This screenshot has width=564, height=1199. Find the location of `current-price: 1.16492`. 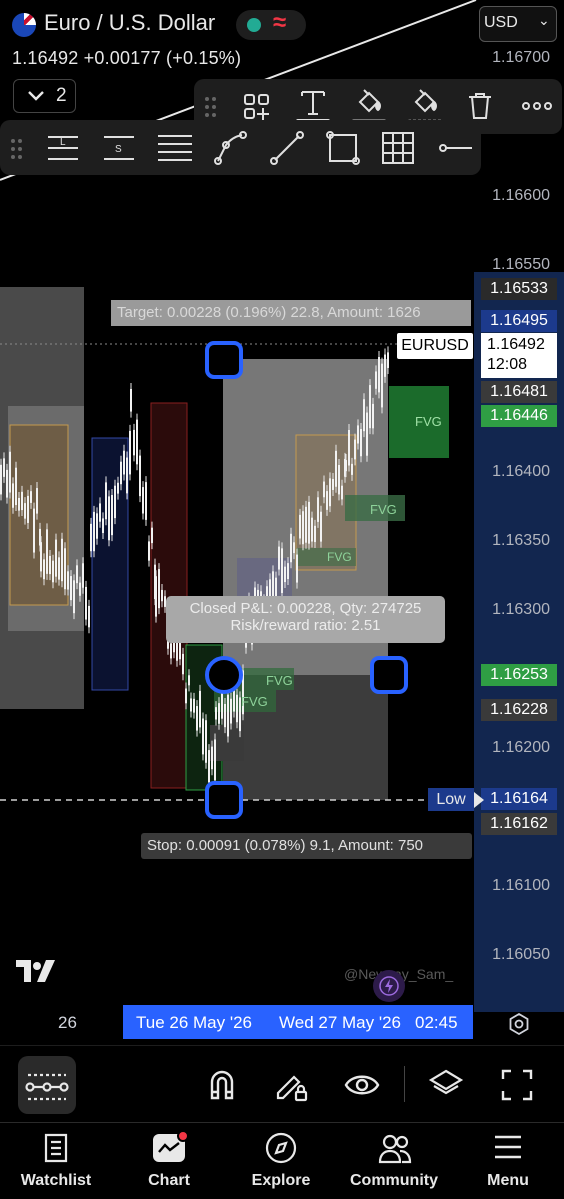

current-price: 1.16492 is located at coordinates (516, 344).